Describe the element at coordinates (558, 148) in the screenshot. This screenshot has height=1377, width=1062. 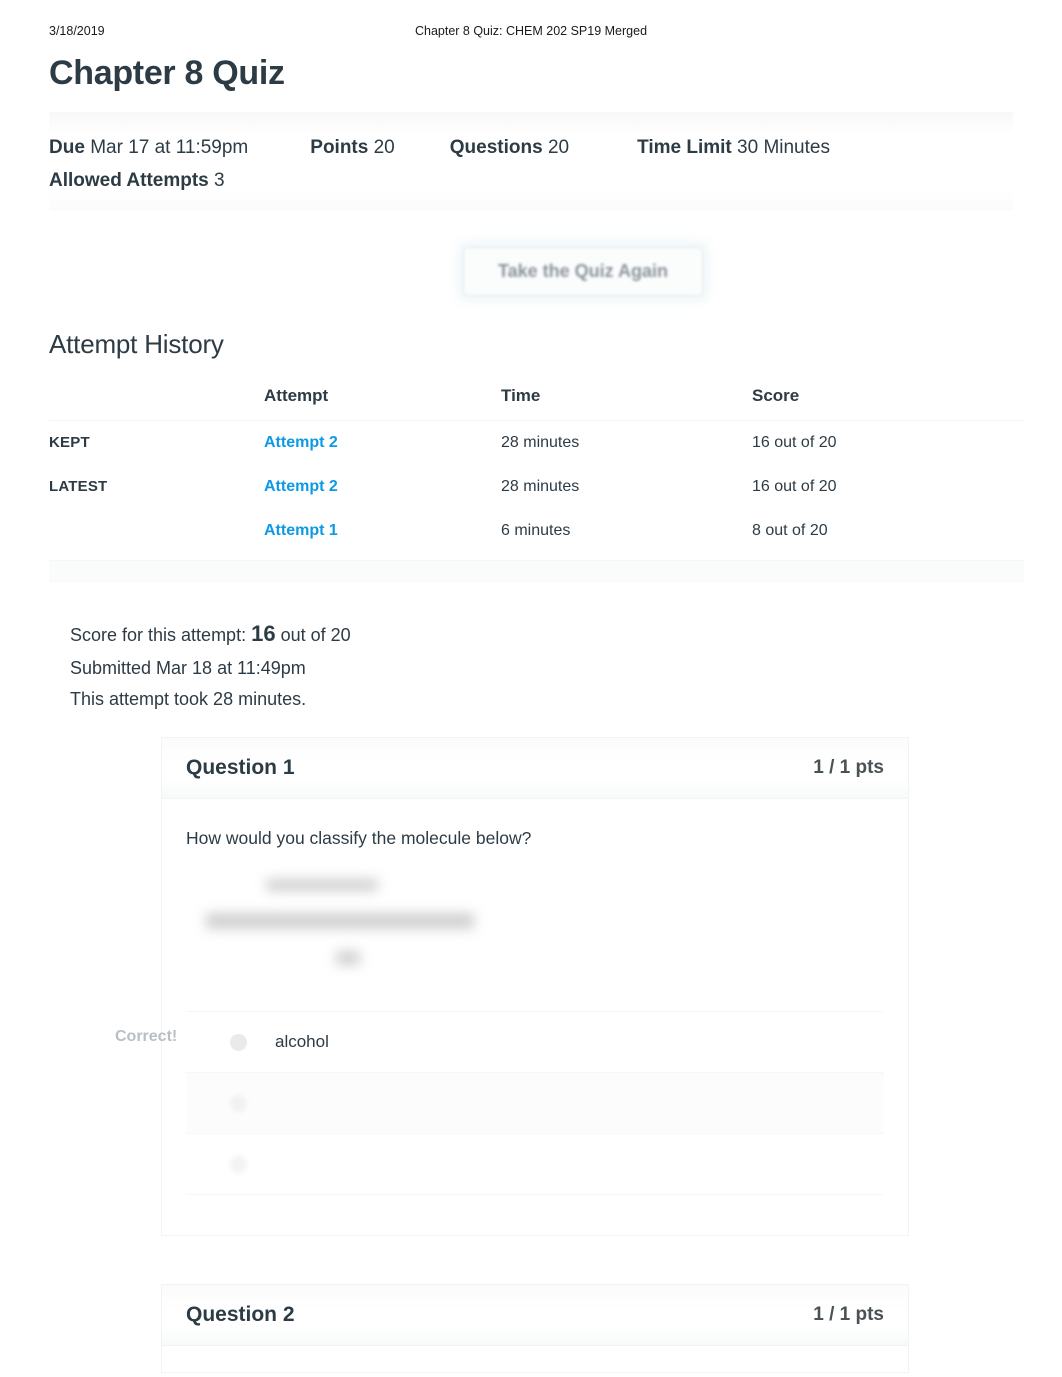
I see `quiz-detail-questions-value: 20` at that location.